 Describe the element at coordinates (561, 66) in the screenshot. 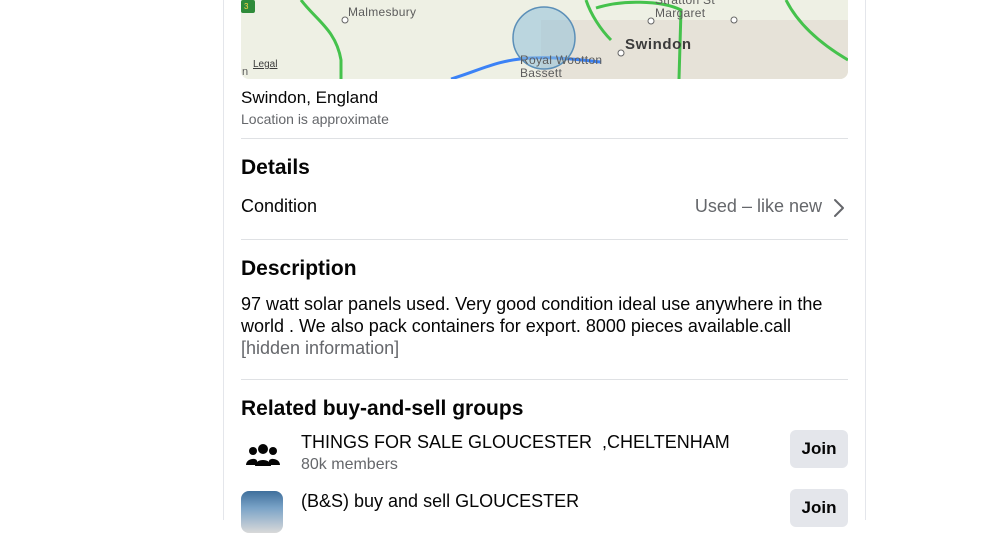

I see `map-label-royal-wootton-bassett: Royal Wootton Bassett` at that location.